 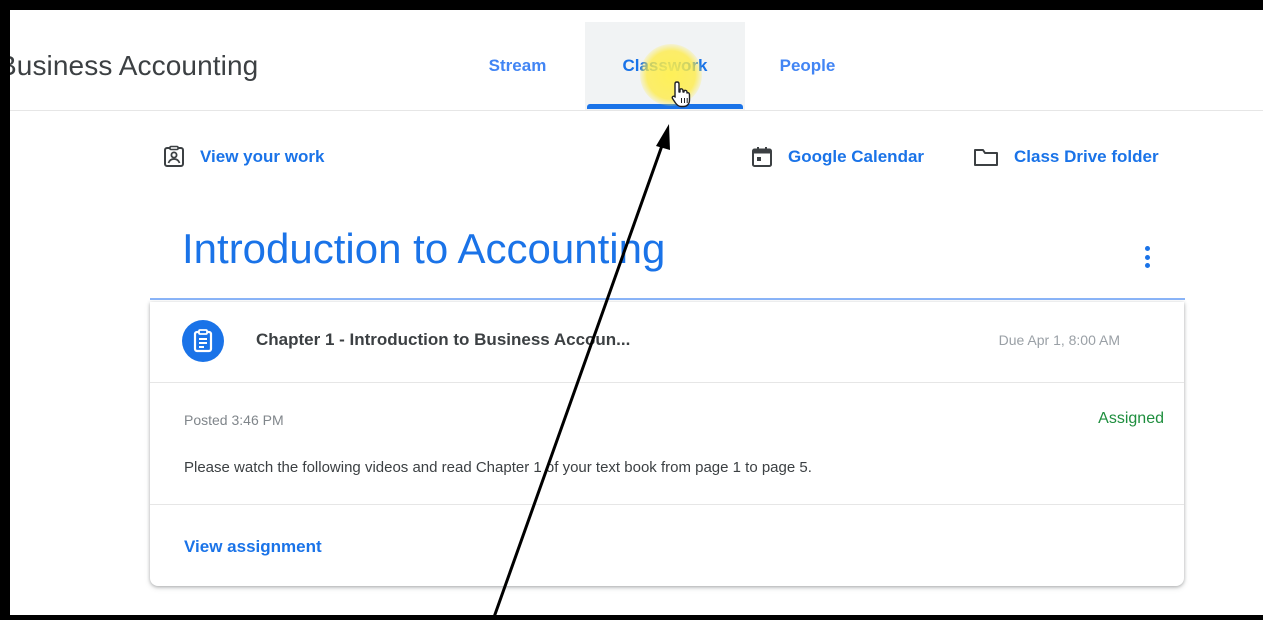 What do you see at coordinates (1086, 156) in the screenshot?
I see `class-drive-folder-label: Class Drive folder` at bounding box center [1086, 156].